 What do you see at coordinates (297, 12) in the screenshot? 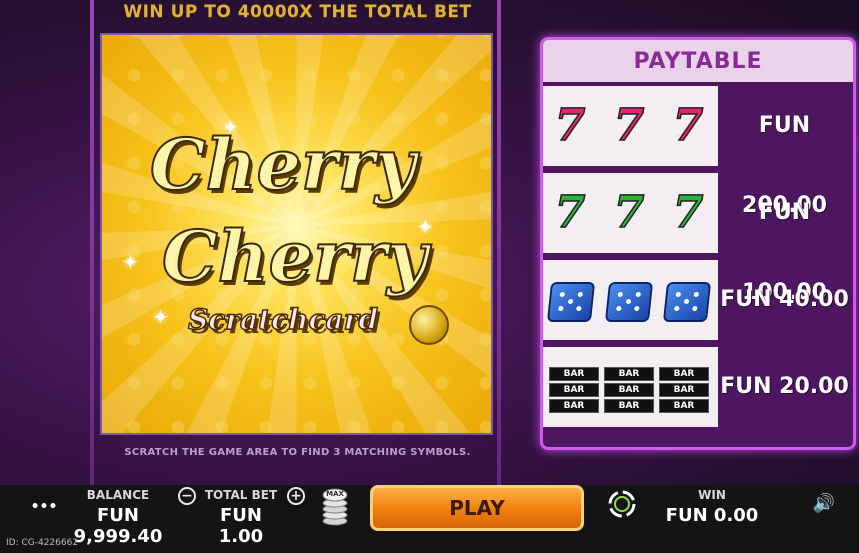
I see `max-win-headline: WIN UP TO 40000X THE TOTAL BET` at bounding box center [297, 12].